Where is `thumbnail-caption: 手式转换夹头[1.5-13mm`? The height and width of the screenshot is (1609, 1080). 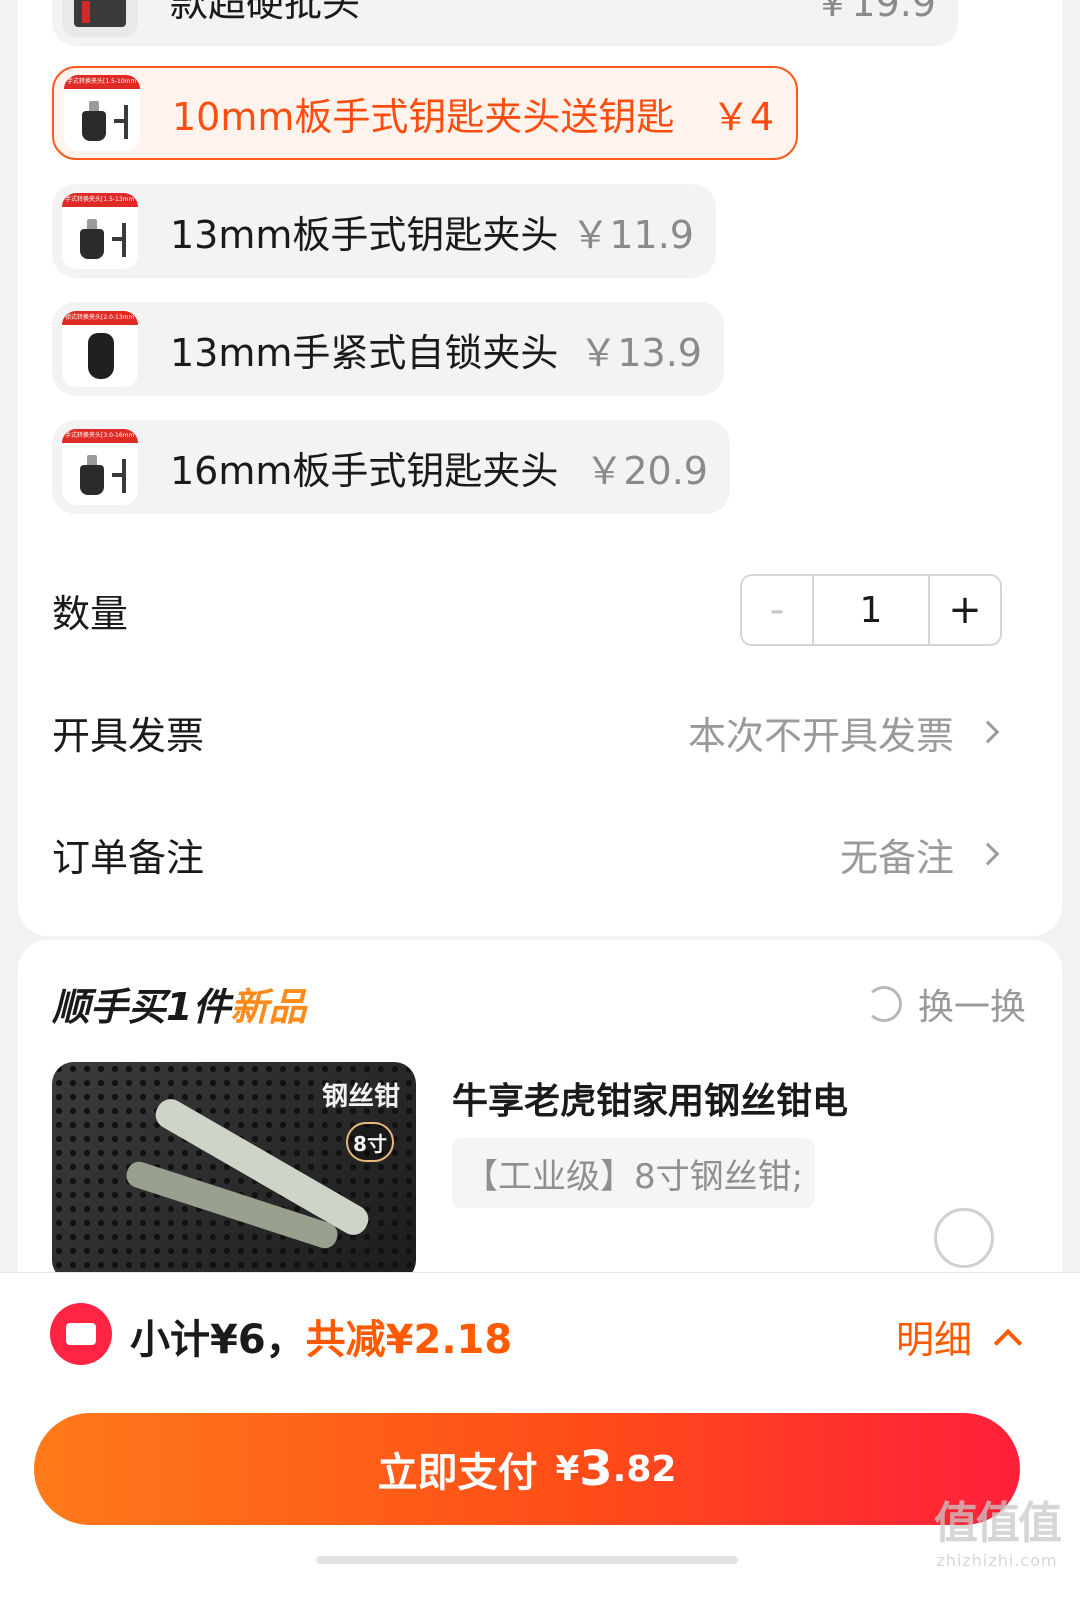 thumbnail-caption: 手式转换夹头[1.5-13mm is located at coordinates (100, 200).